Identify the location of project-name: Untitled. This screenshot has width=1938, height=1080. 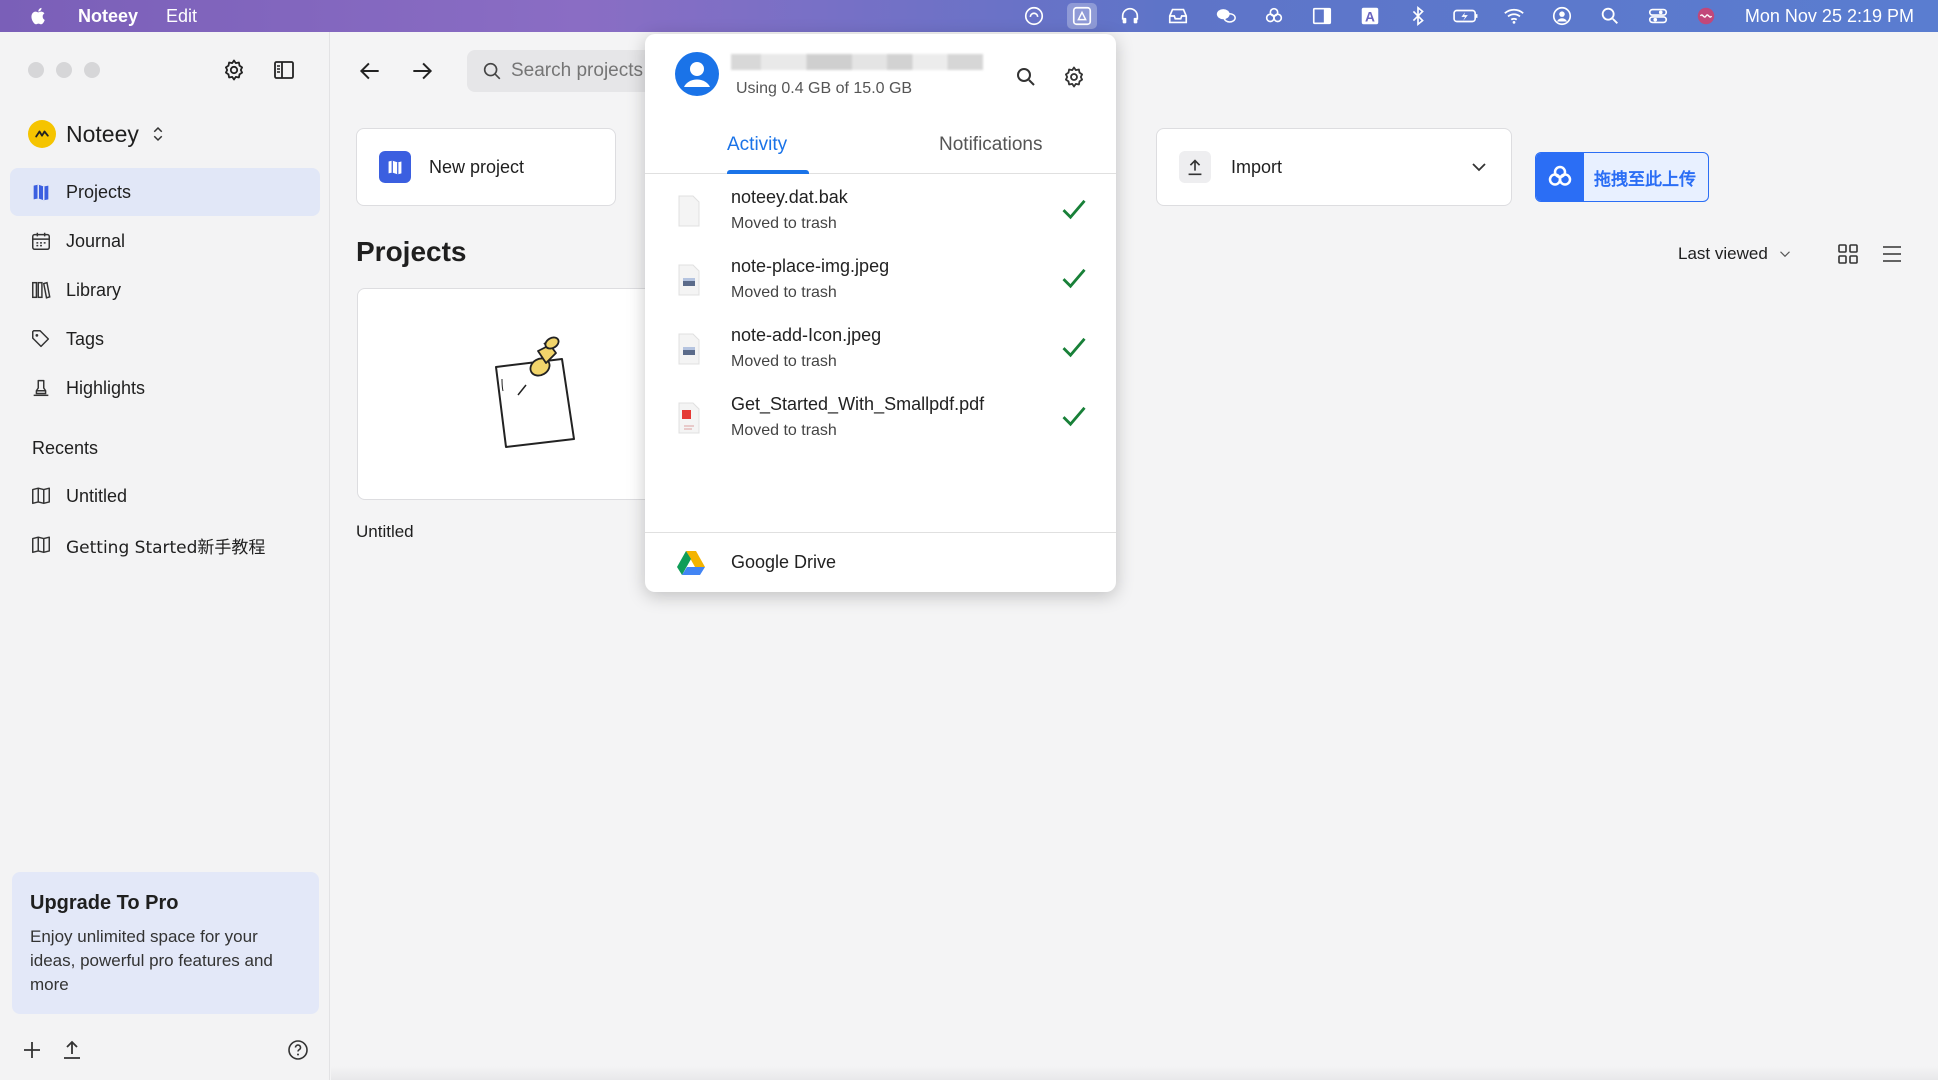
(385, 532).